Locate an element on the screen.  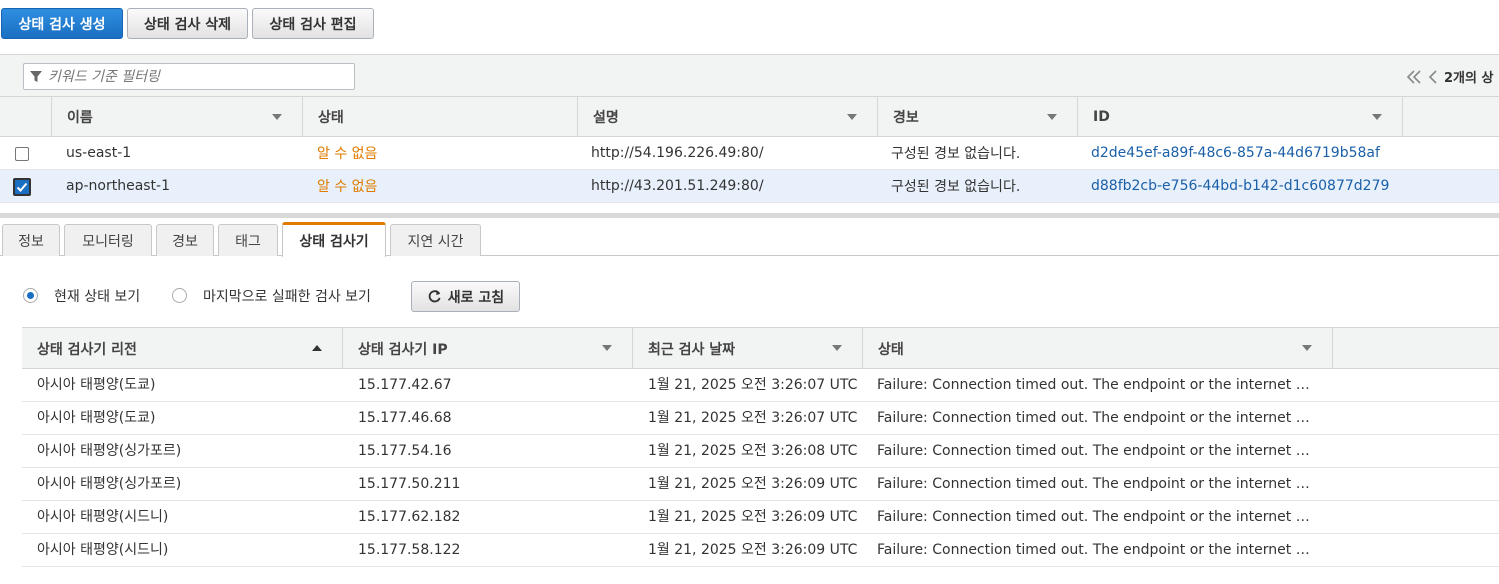
checker-last-check-text: 1월 21, 2025 오전 3:26:08 UTC is located at coordinates (753, 451).